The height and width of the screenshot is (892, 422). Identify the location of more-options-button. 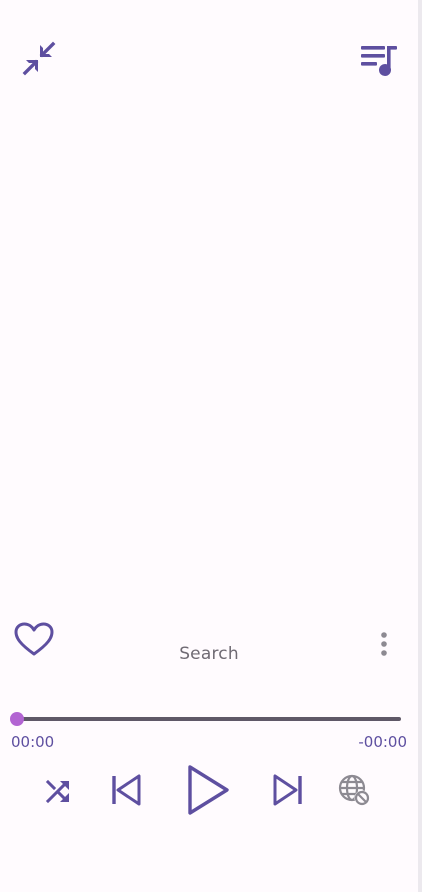
(384, 646).